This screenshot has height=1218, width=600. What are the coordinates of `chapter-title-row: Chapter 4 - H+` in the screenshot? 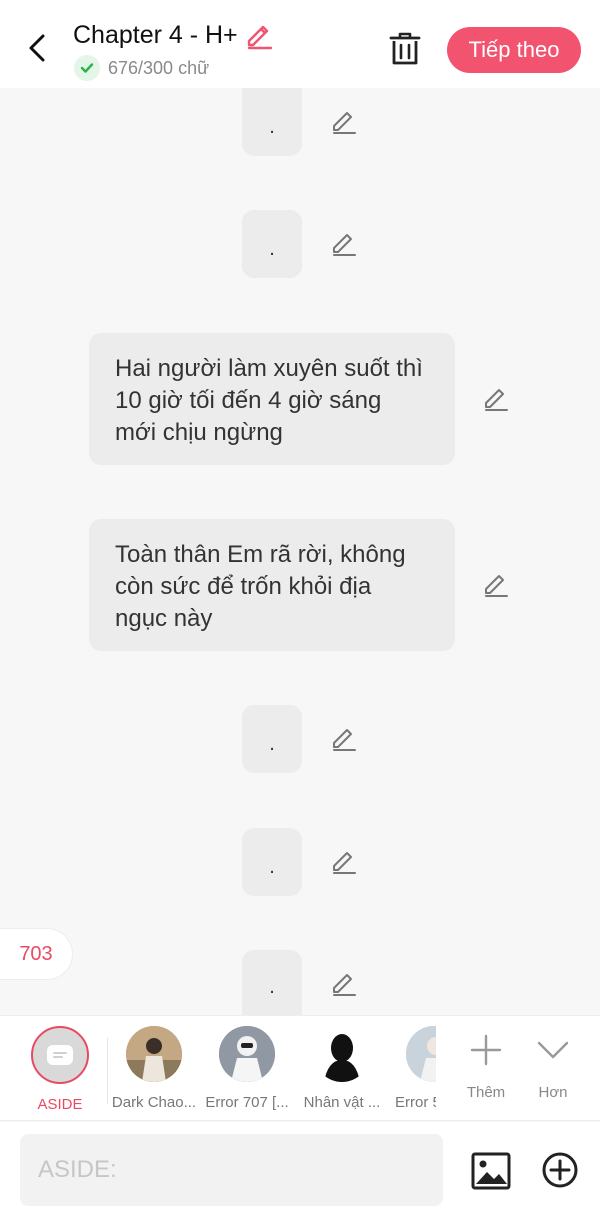 It's located at (173, 35).